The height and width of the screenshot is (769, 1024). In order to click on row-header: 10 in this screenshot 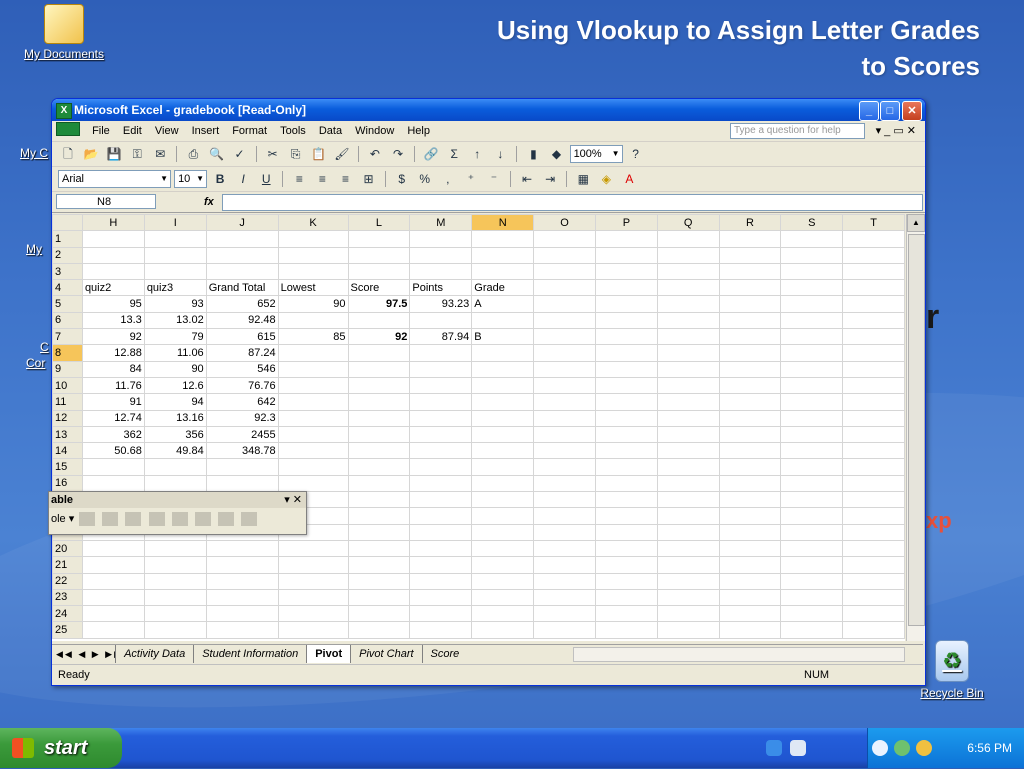, I will do `click(67, 385)`.